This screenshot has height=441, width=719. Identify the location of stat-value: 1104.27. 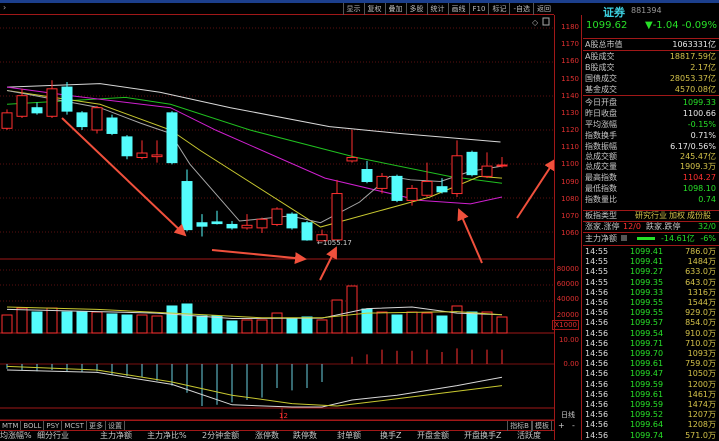
(699, 177).